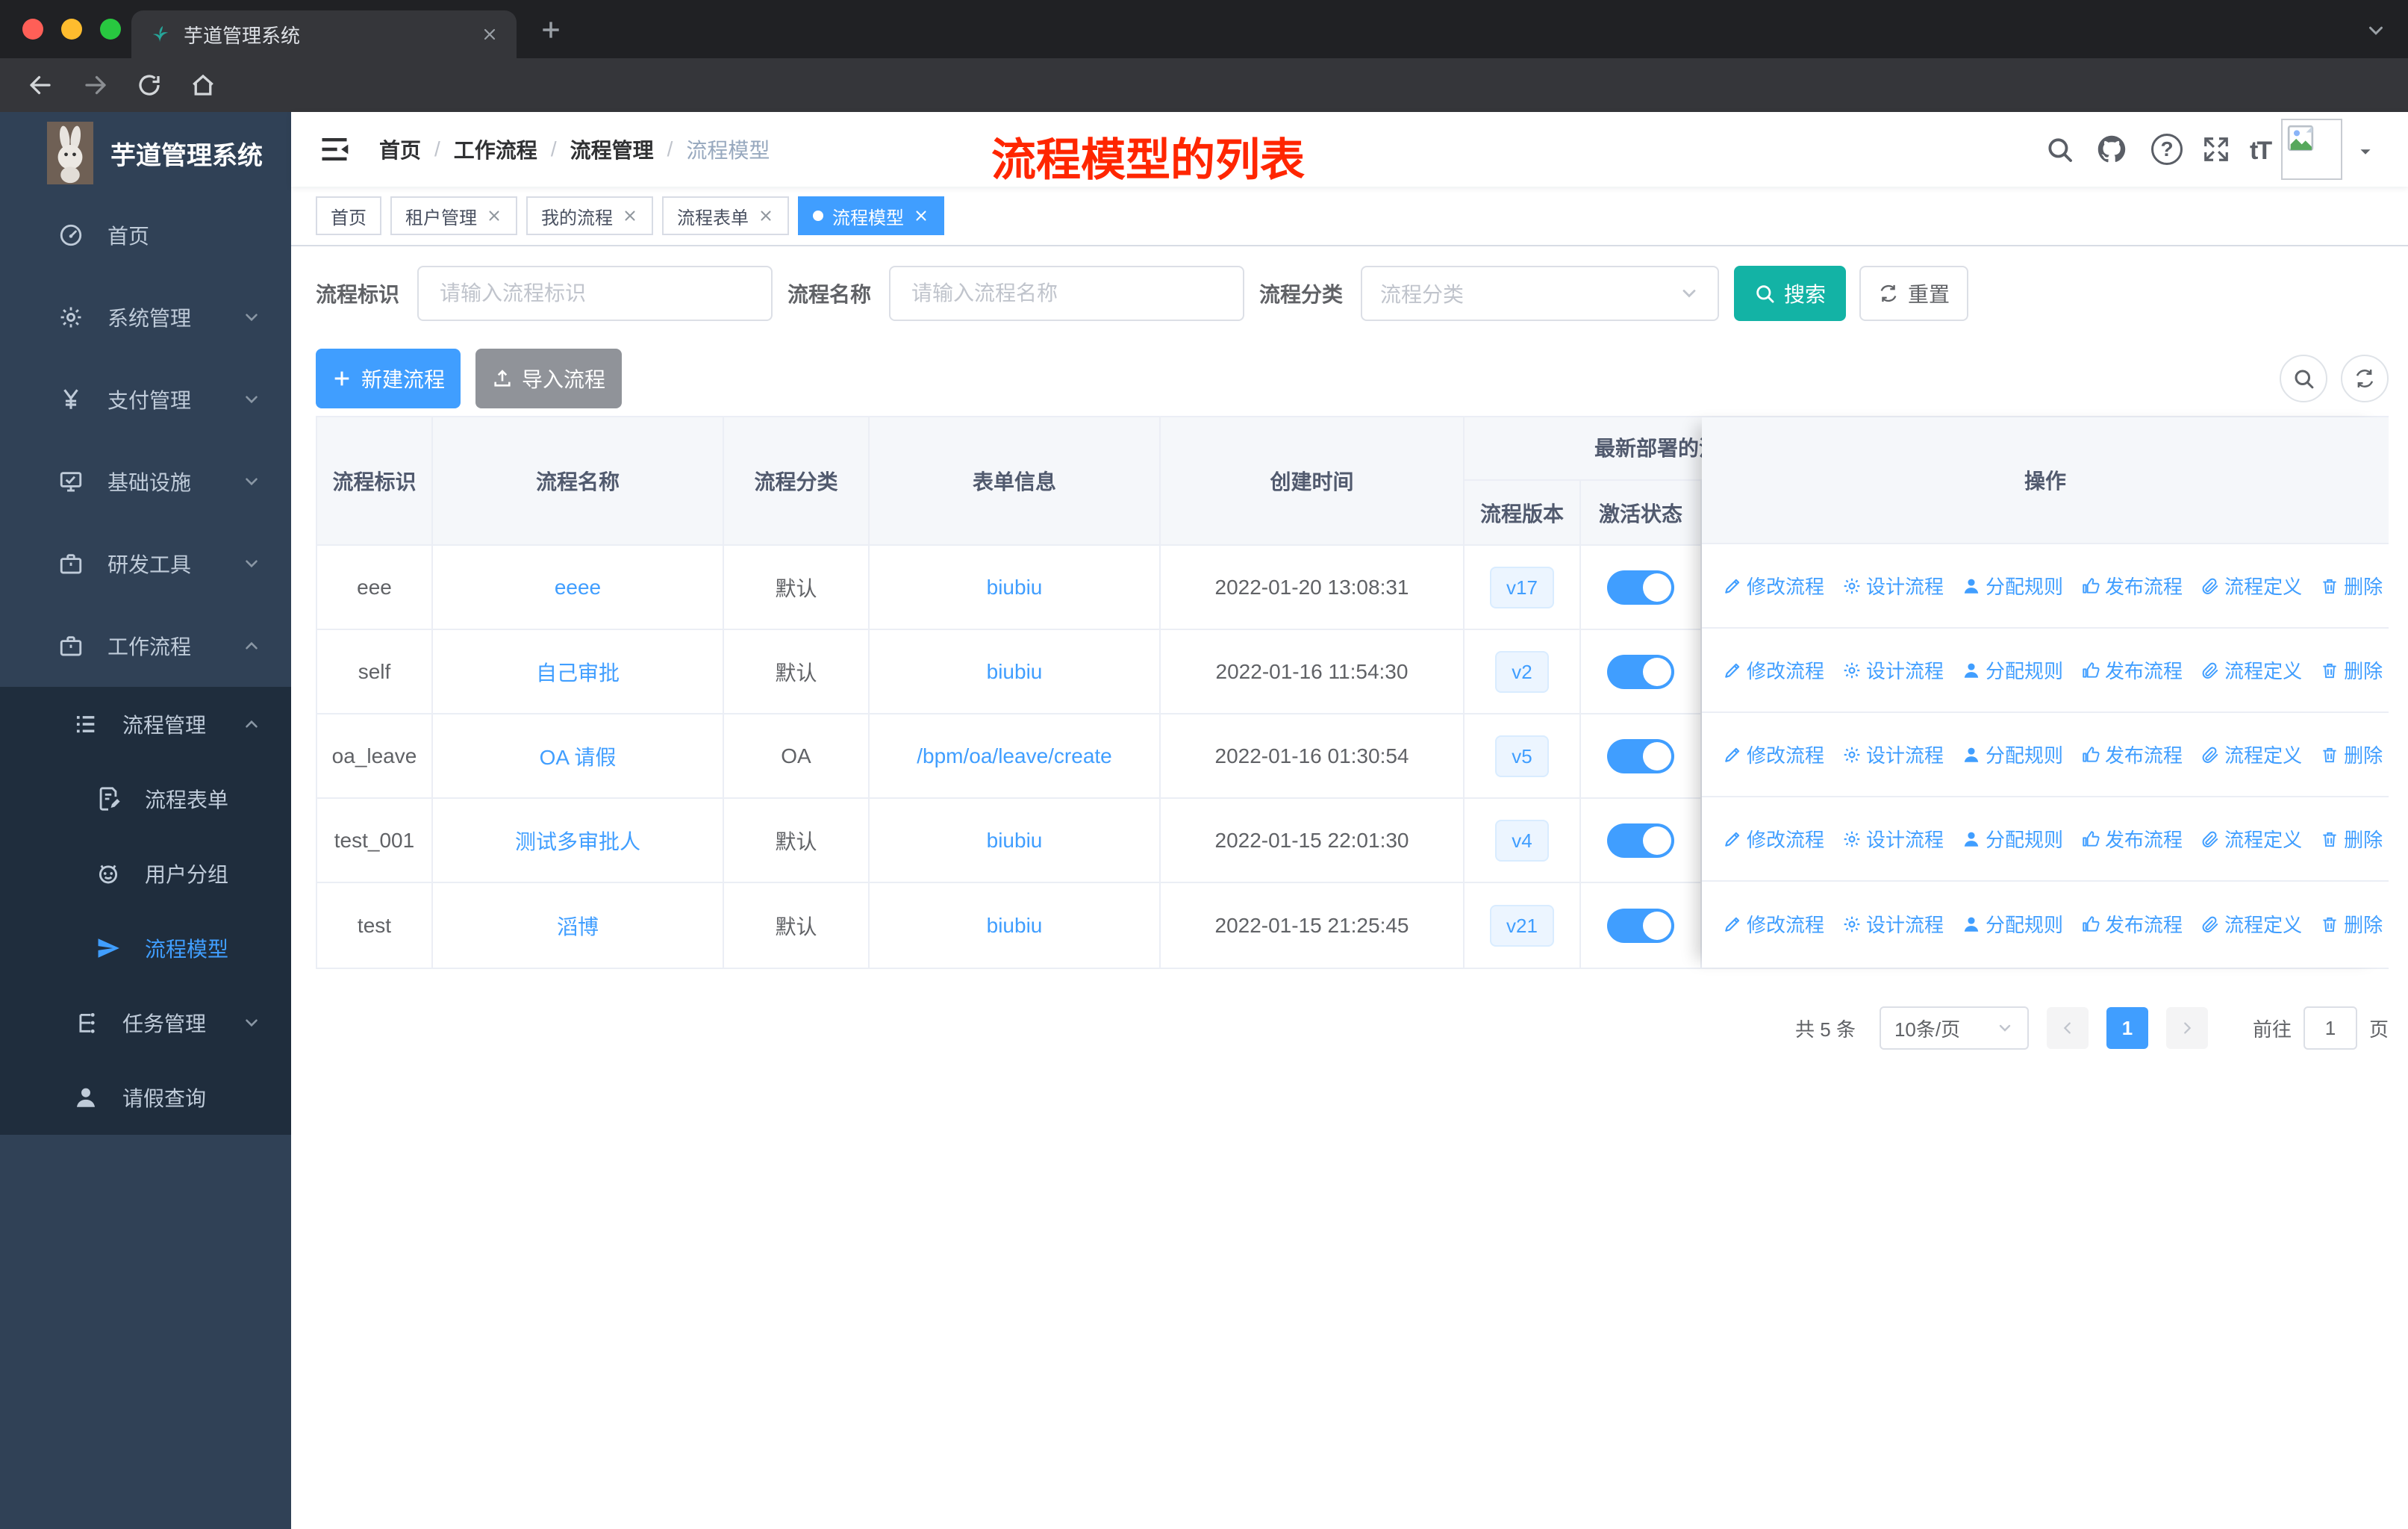 Image resolution: width=2408 pixels, height=1529 pixels. I want to click on page-number-current: 1, so click(2127, 1028).